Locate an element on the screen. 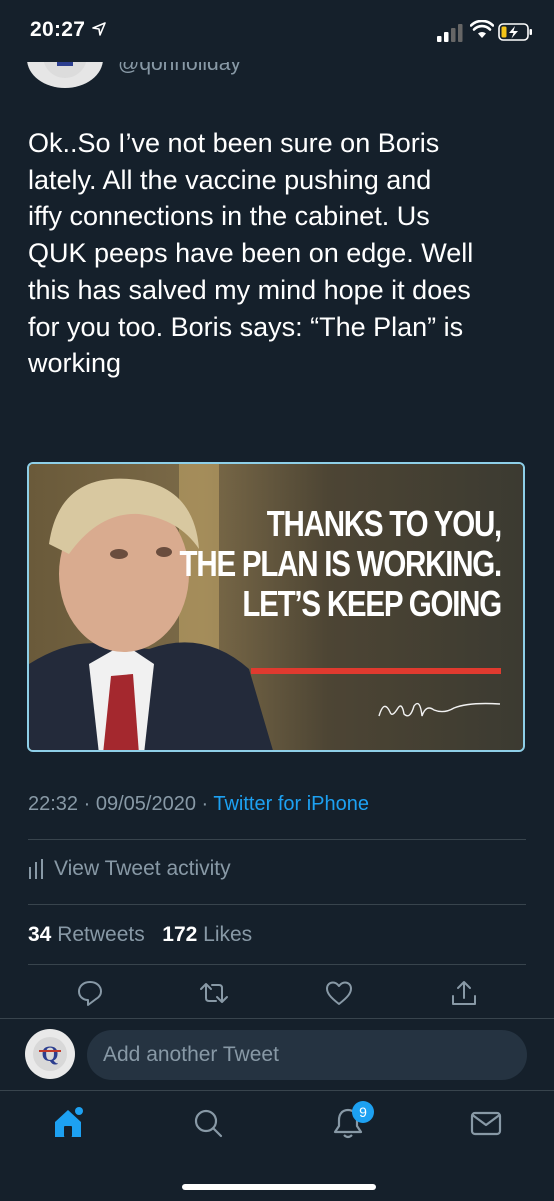 This screenshot has height=1201, width=554. retweets-label: Retweets is located at coordinates (101, 934).